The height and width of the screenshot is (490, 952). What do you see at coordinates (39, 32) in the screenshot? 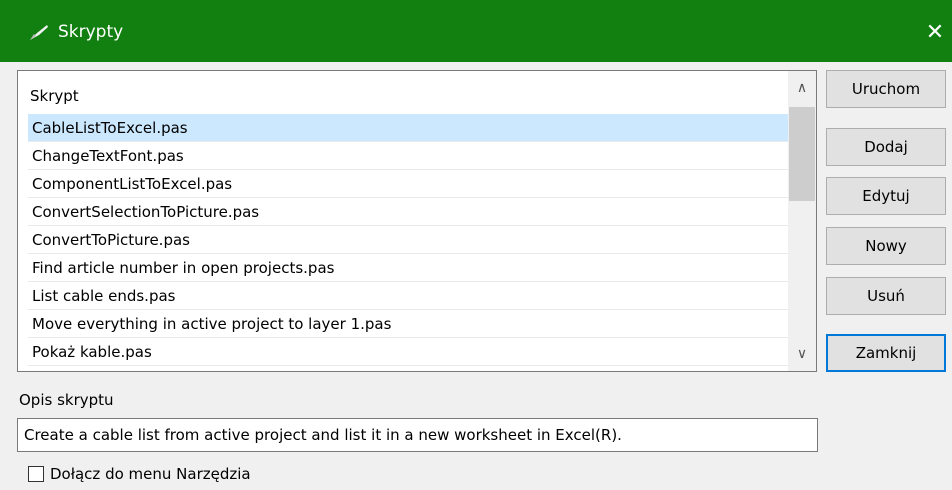
I see `quill-pen-icon` at bounding box center [39, 32].